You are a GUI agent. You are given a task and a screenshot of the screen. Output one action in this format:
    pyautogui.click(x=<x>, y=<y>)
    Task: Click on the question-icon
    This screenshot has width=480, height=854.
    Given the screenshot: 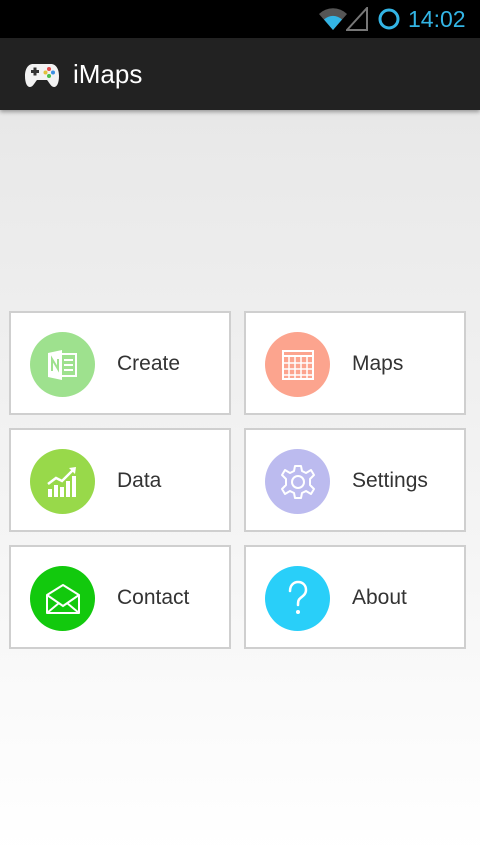 What is the action you would take?
    pyautogui.click(x=297, y=597)
    